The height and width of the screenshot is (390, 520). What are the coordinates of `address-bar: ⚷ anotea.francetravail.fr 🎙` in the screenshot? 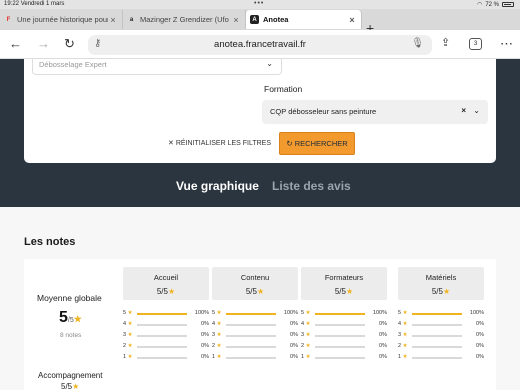 It's located at (260, 45).